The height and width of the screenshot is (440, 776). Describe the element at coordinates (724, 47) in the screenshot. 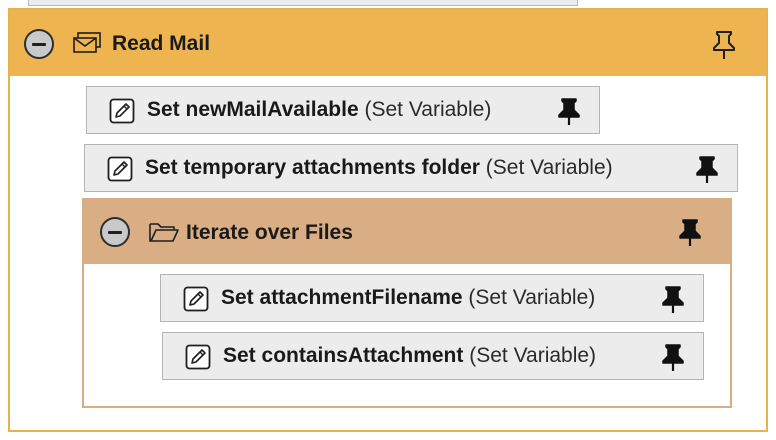

I see `pin-outline-icon` at that location.